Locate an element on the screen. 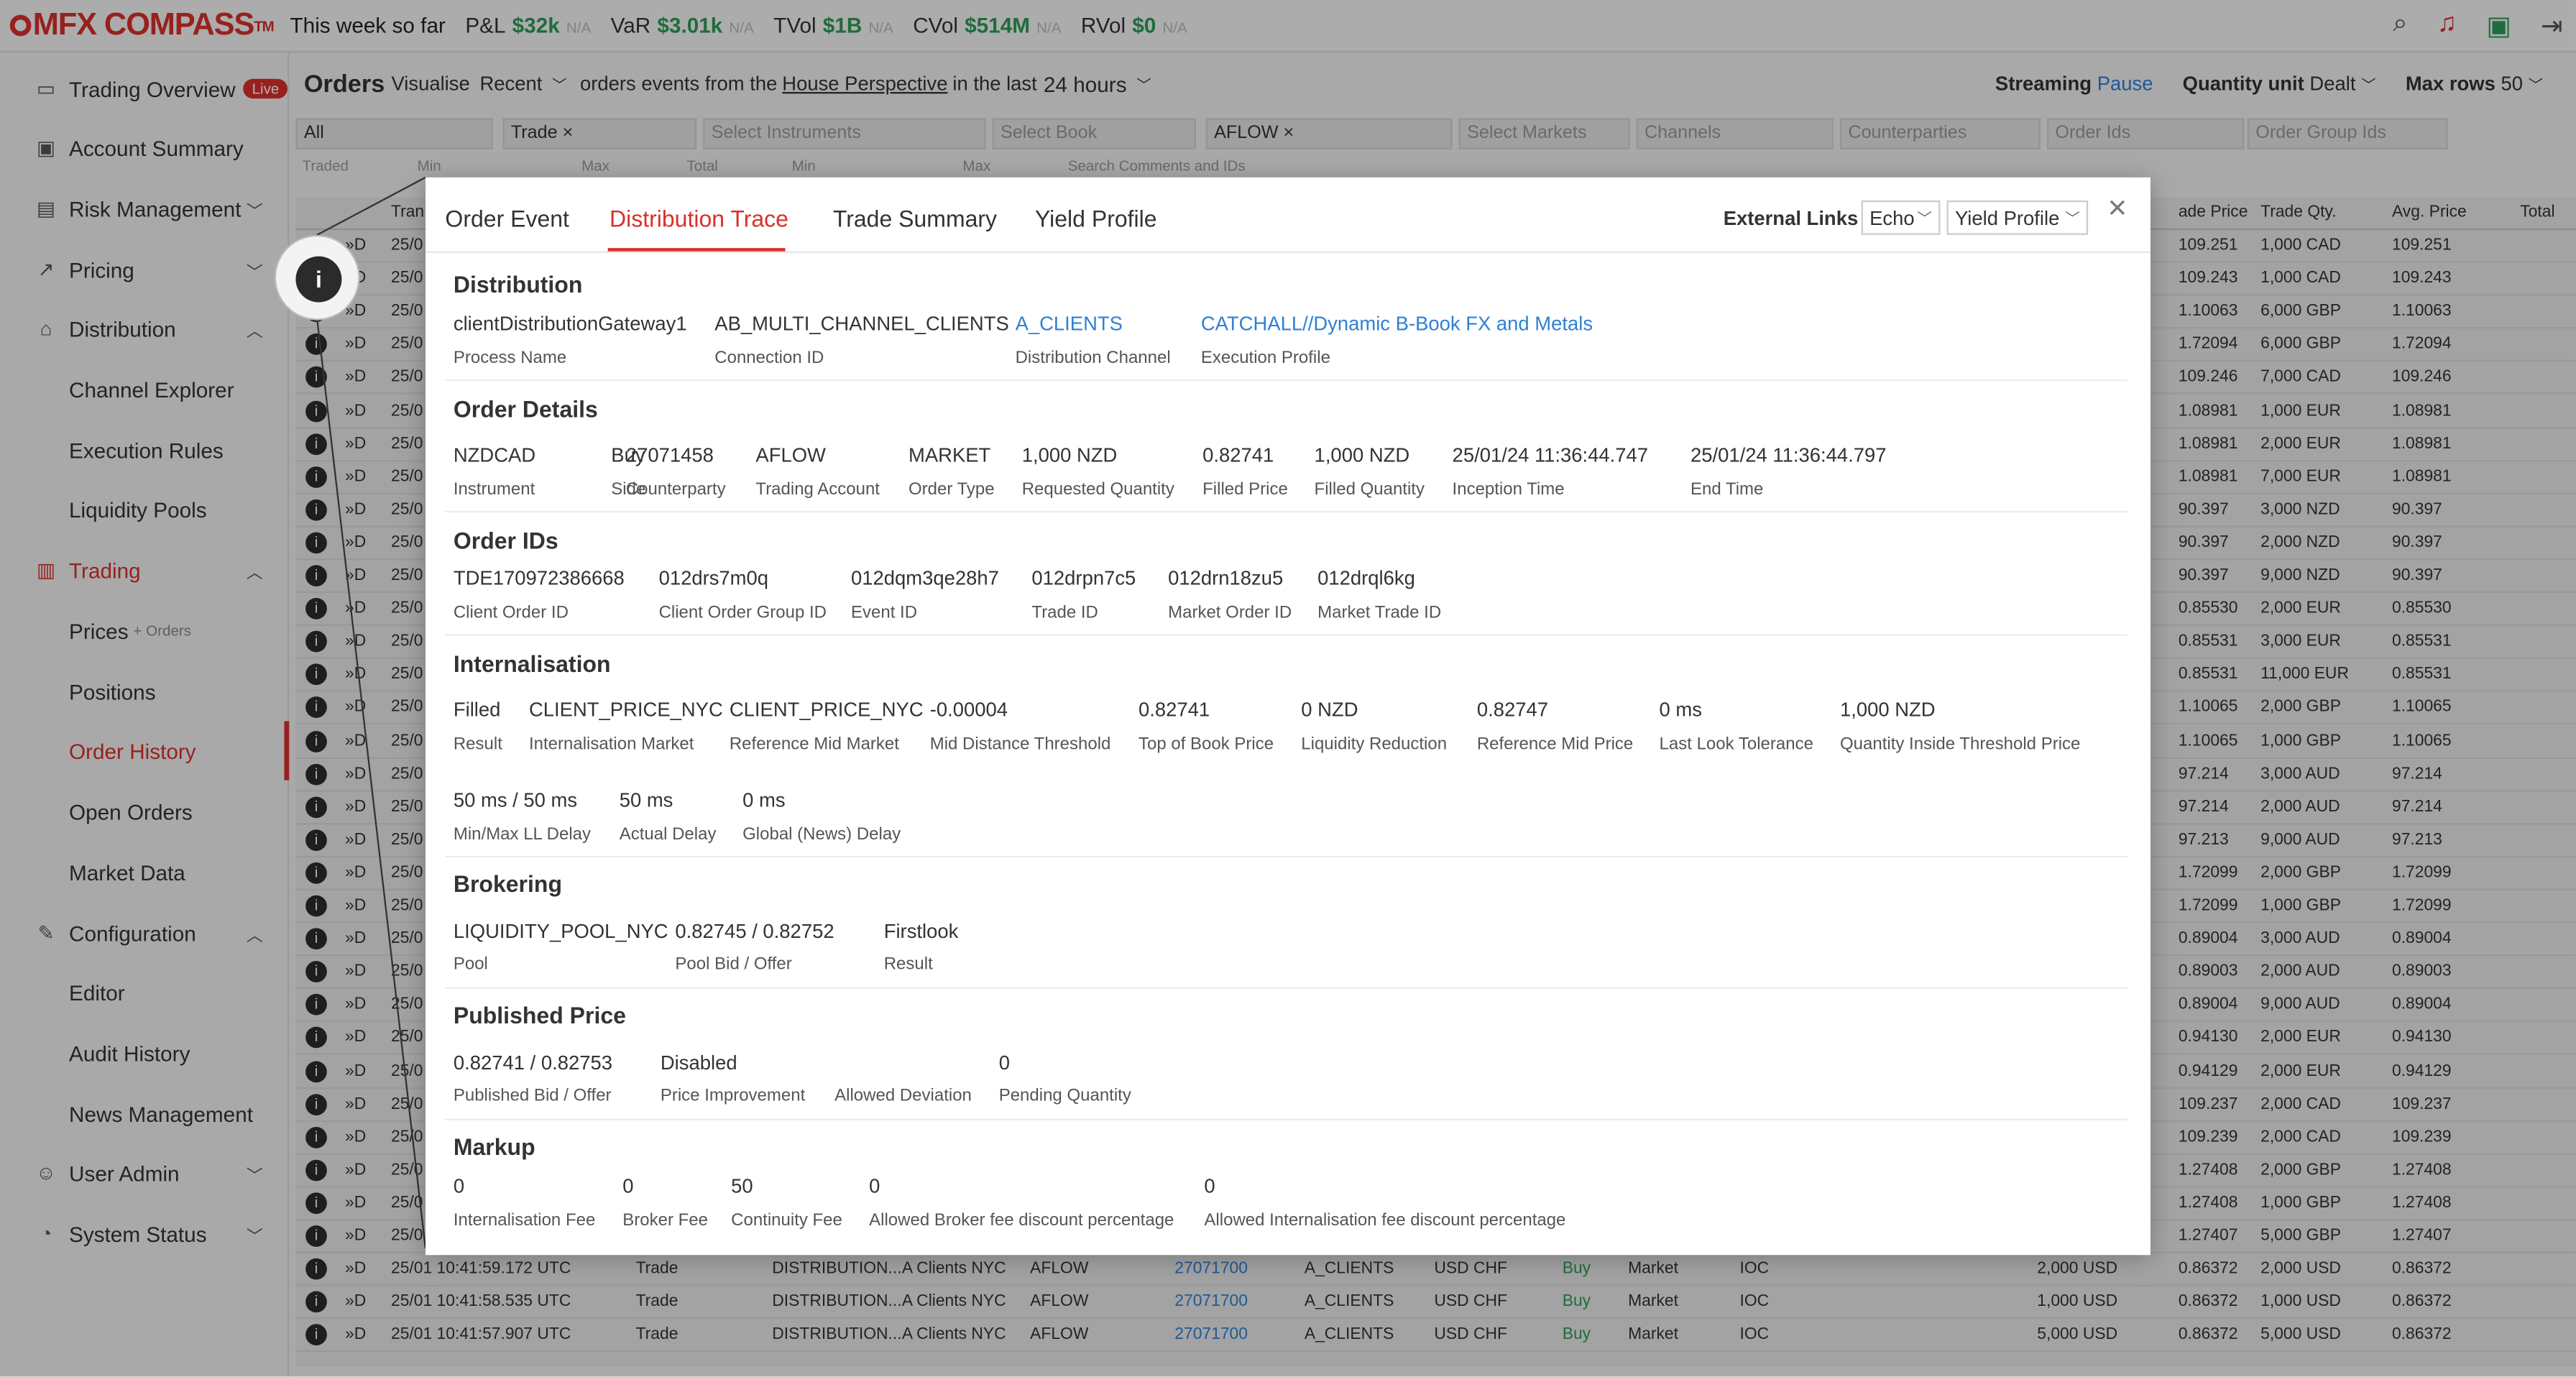  intern-label: Global (News) Delay is located at coordinates (821, 834).